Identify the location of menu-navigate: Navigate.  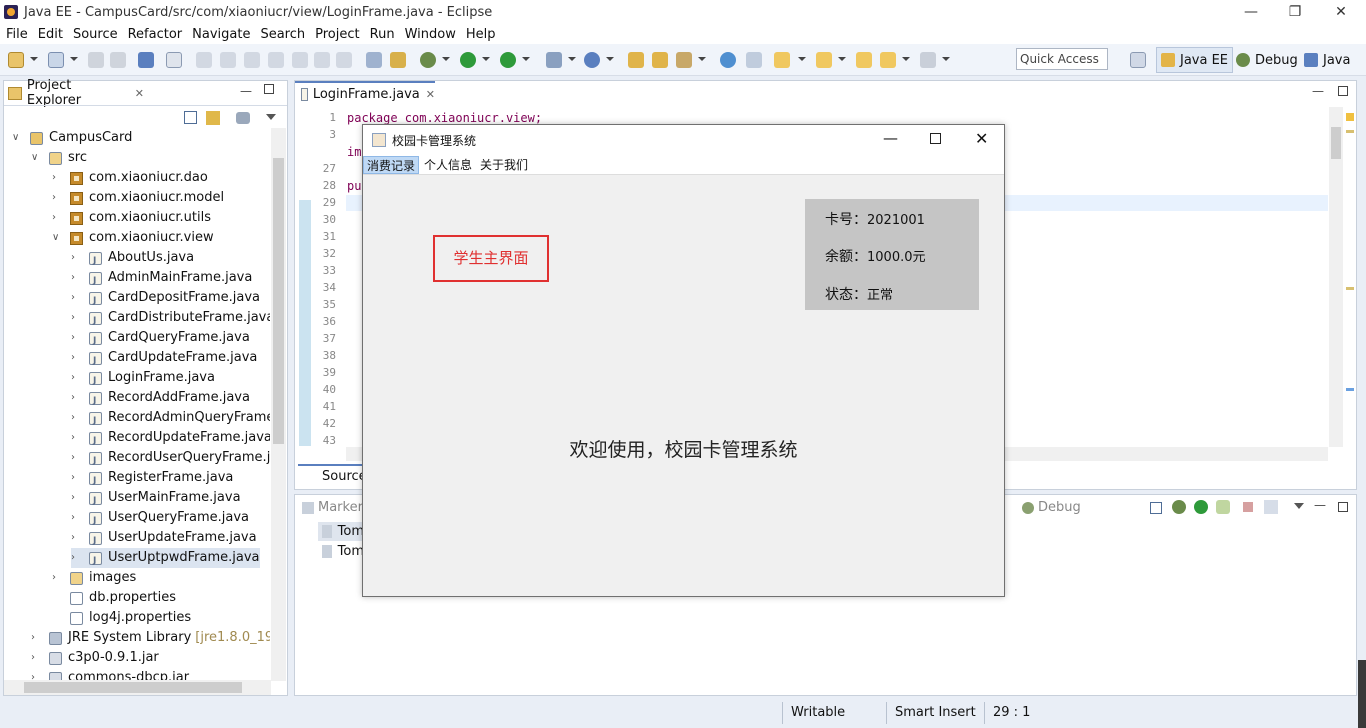
(221, 34).